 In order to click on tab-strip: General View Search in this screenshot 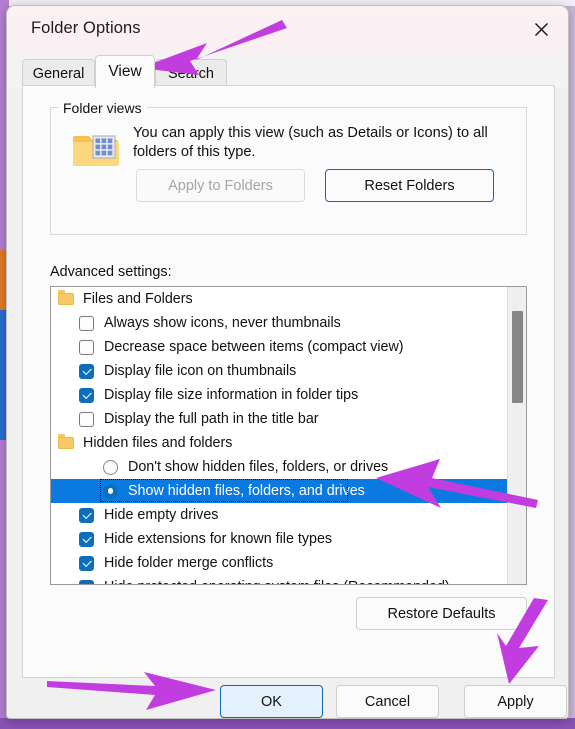, I will do `click(287, 70)`.